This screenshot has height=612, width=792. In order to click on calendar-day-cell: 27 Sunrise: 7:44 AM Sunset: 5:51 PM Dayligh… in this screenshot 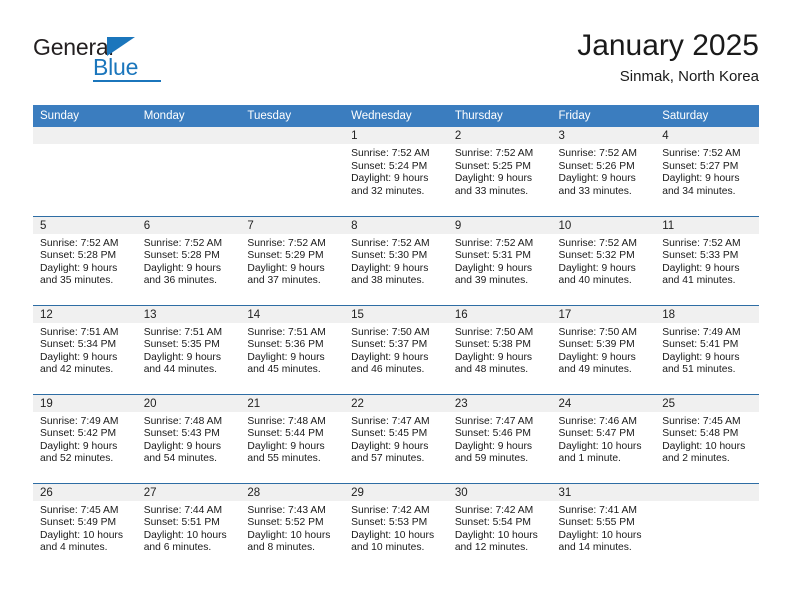, I will do `click(188, 527)`.